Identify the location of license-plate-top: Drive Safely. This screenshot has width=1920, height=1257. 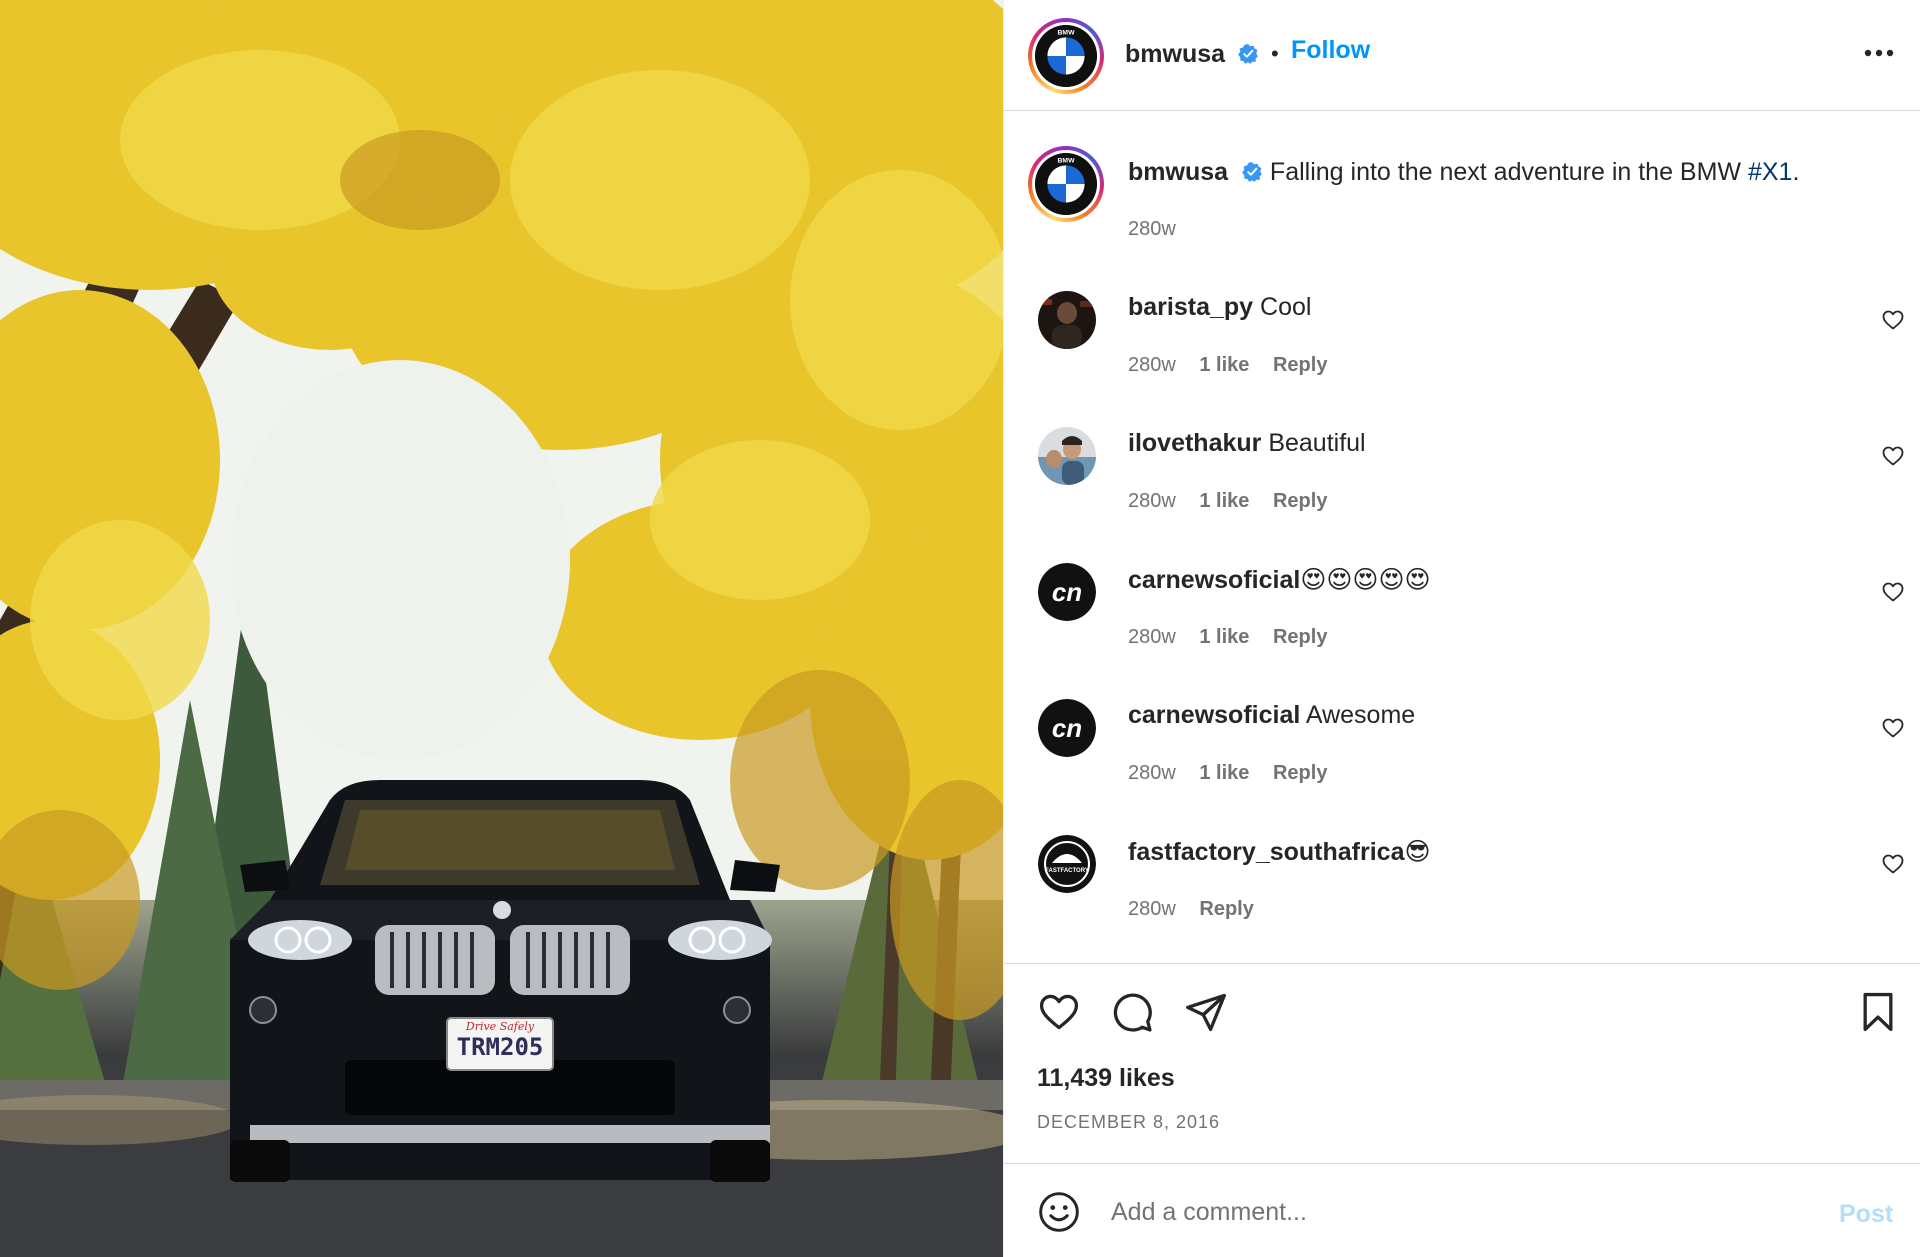
(500, 1026).